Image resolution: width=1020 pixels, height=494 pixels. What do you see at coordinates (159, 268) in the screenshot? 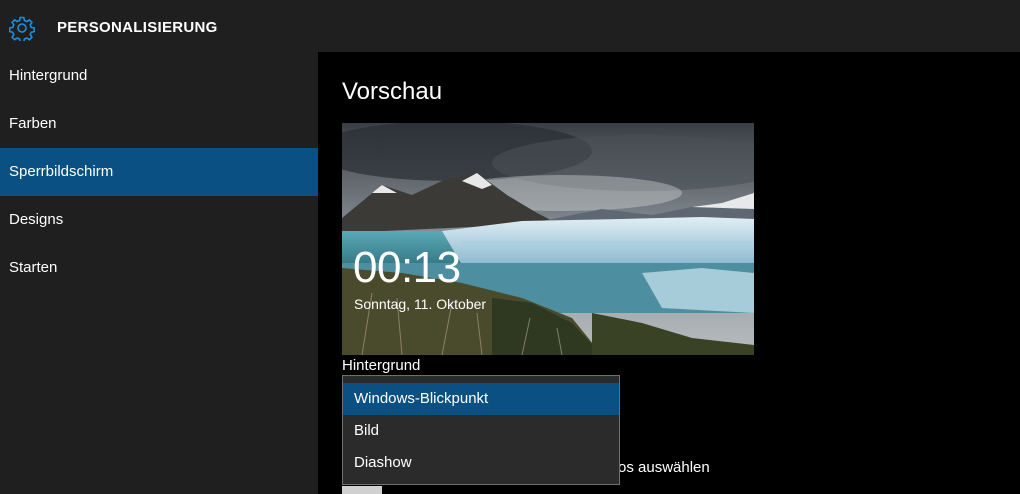
I see `sidebar-item-starten: Starten` at bounding box center [159, 268].